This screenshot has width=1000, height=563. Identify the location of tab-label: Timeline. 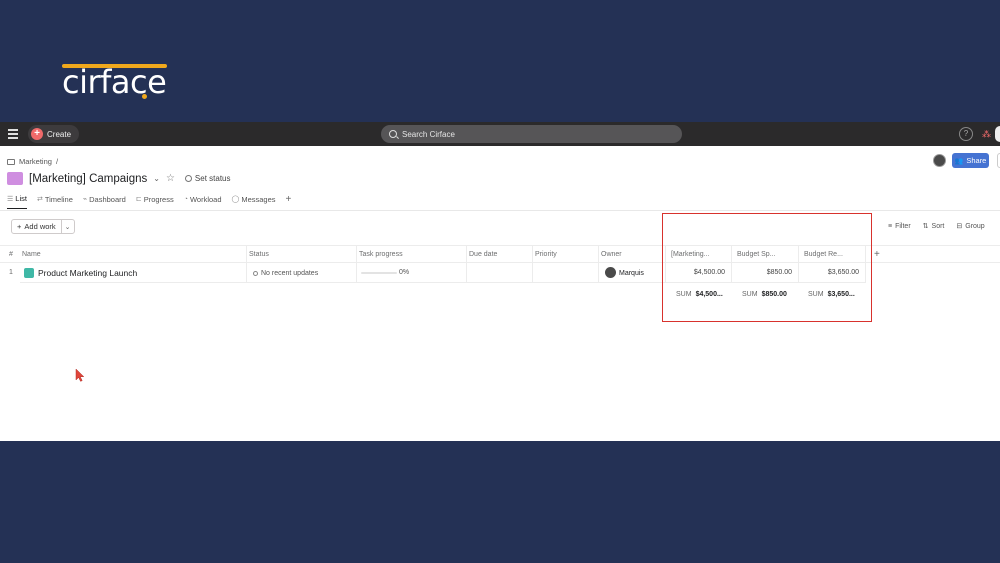
(58, 199).